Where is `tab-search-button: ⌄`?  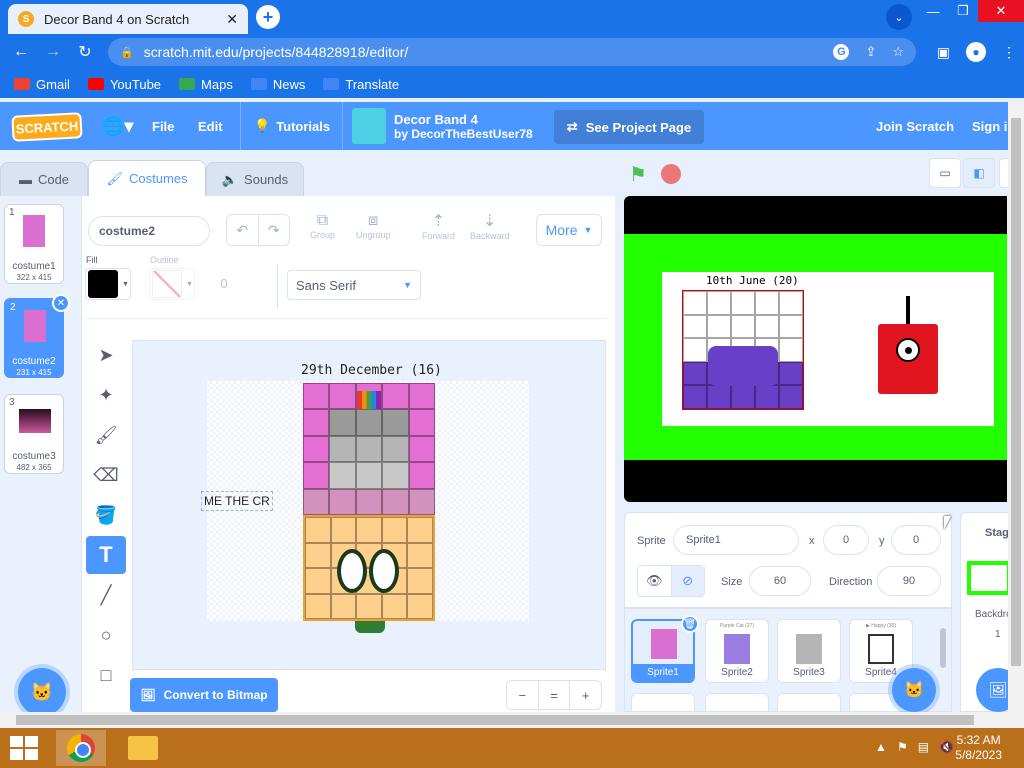 tab-search-button: ⌄ is located at coordinates (899, 17).